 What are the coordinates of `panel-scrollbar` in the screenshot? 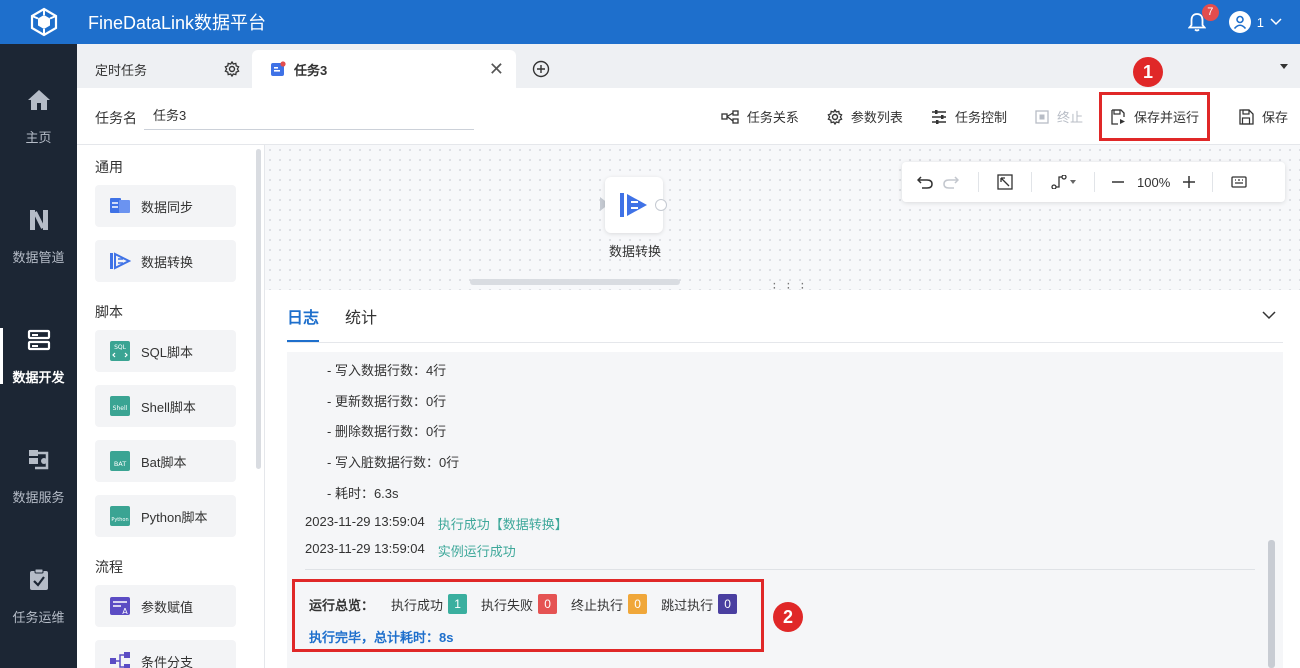 It's located at (258, 309).